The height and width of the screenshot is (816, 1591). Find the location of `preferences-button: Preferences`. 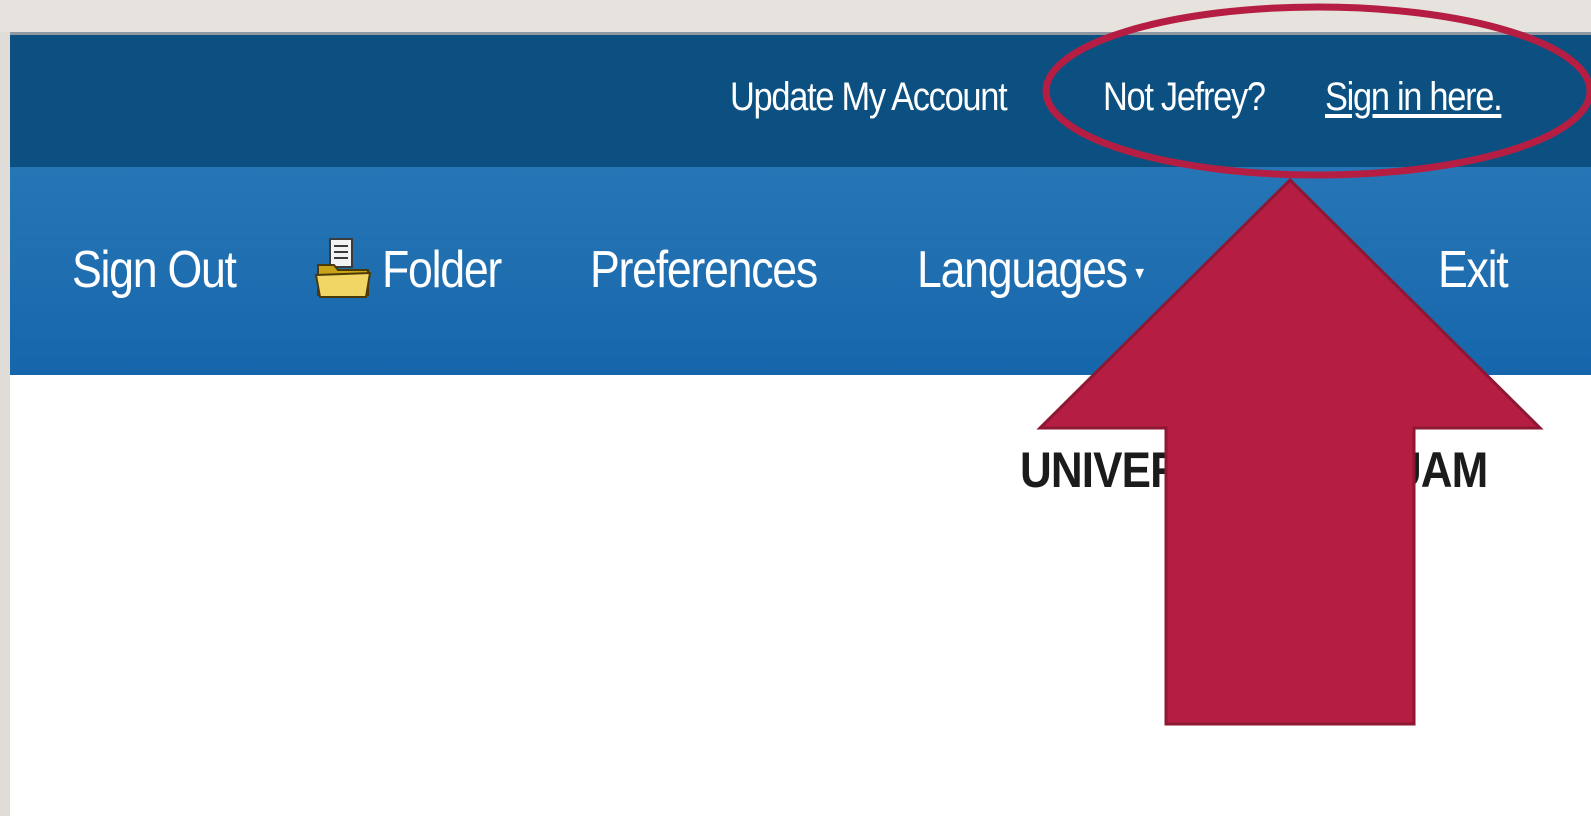

preferences-button: Preferences is located at coordinates (704, 270).